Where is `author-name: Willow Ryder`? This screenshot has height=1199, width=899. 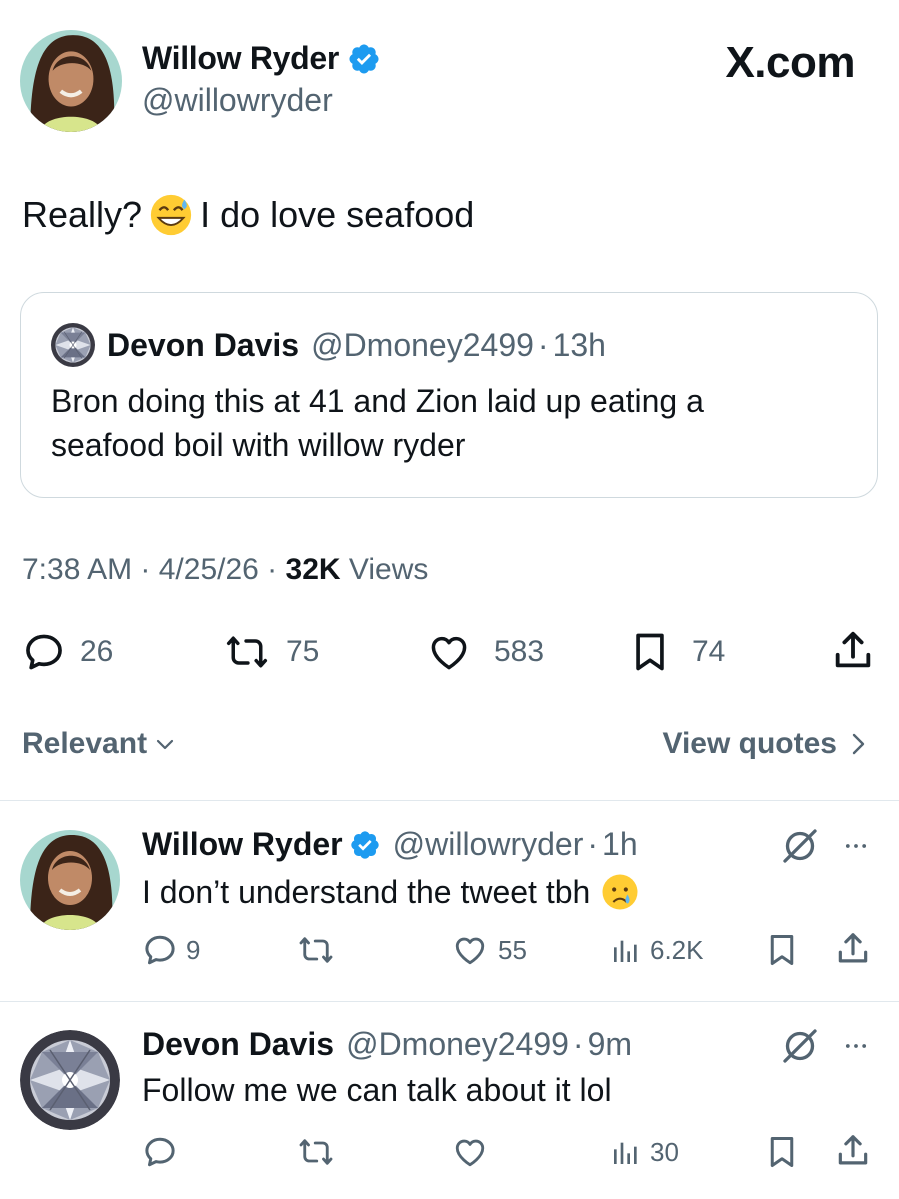
author-name: Willow Ryder is located at coordinates (241, 58).